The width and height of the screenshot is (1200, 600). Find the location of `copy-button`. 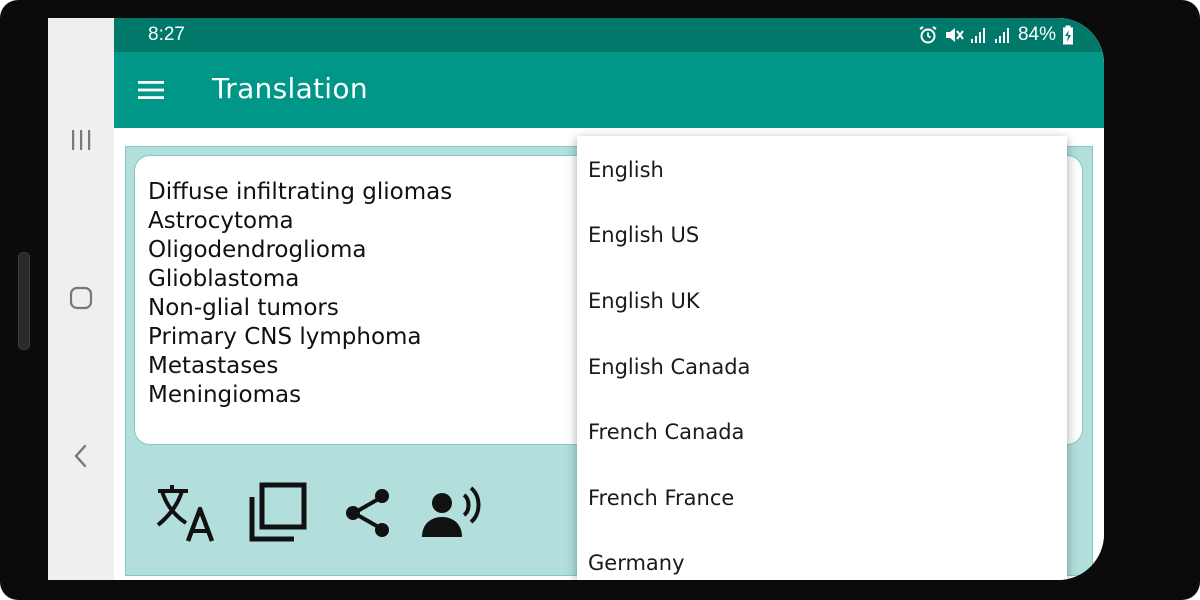

copy-button is located at coordinates (278, 513).